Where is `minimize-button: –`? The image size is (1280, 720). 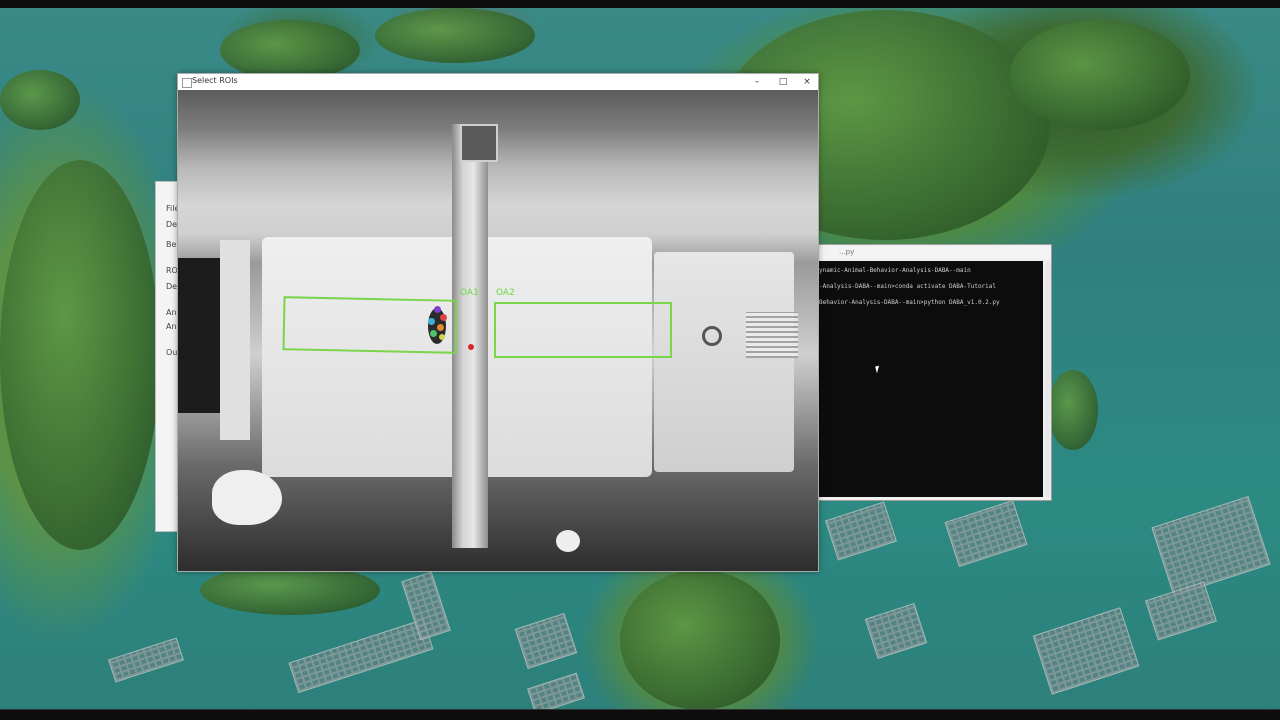
minimize-button: – is located at coordinates (757, 82).